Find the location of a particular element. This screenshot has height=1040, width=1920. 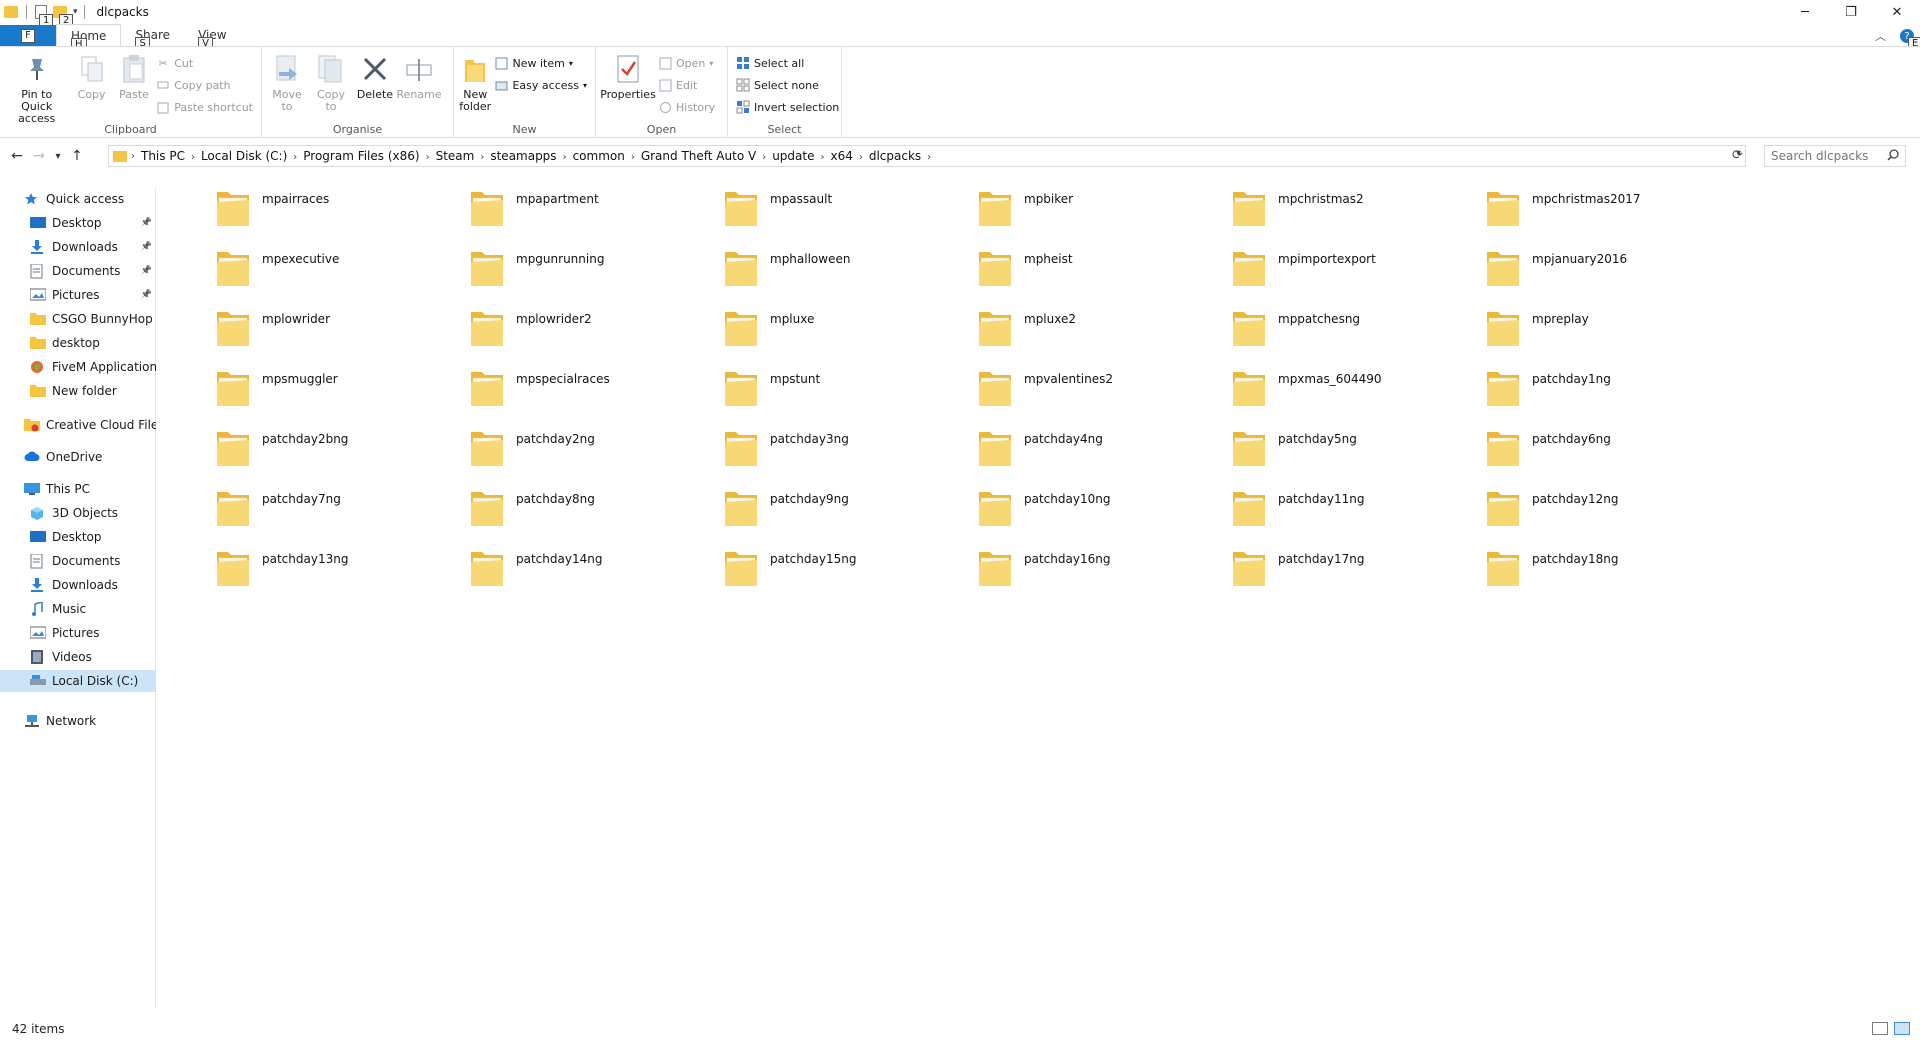

open-button: Open ▾ is located at coordinates (686, 63).